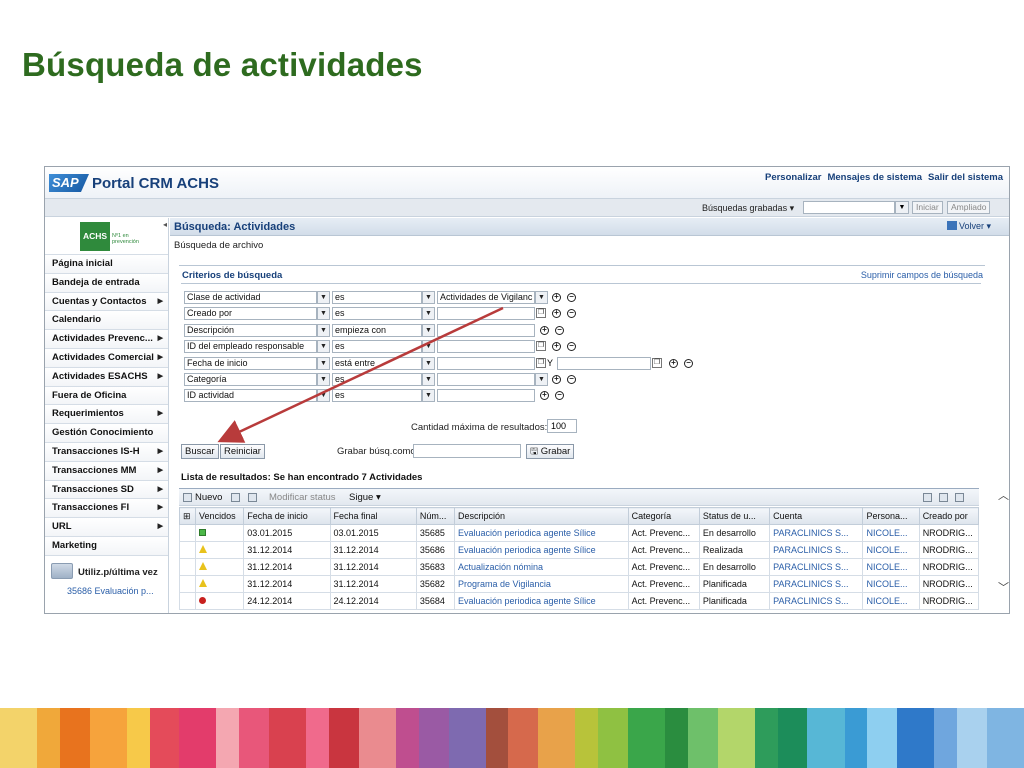 This screenshot has width=1024, height=768. What do you see at coordinates (604, 363) in the screenshot?
I see `criteria-value2-input` at bounding box center [604, 363].